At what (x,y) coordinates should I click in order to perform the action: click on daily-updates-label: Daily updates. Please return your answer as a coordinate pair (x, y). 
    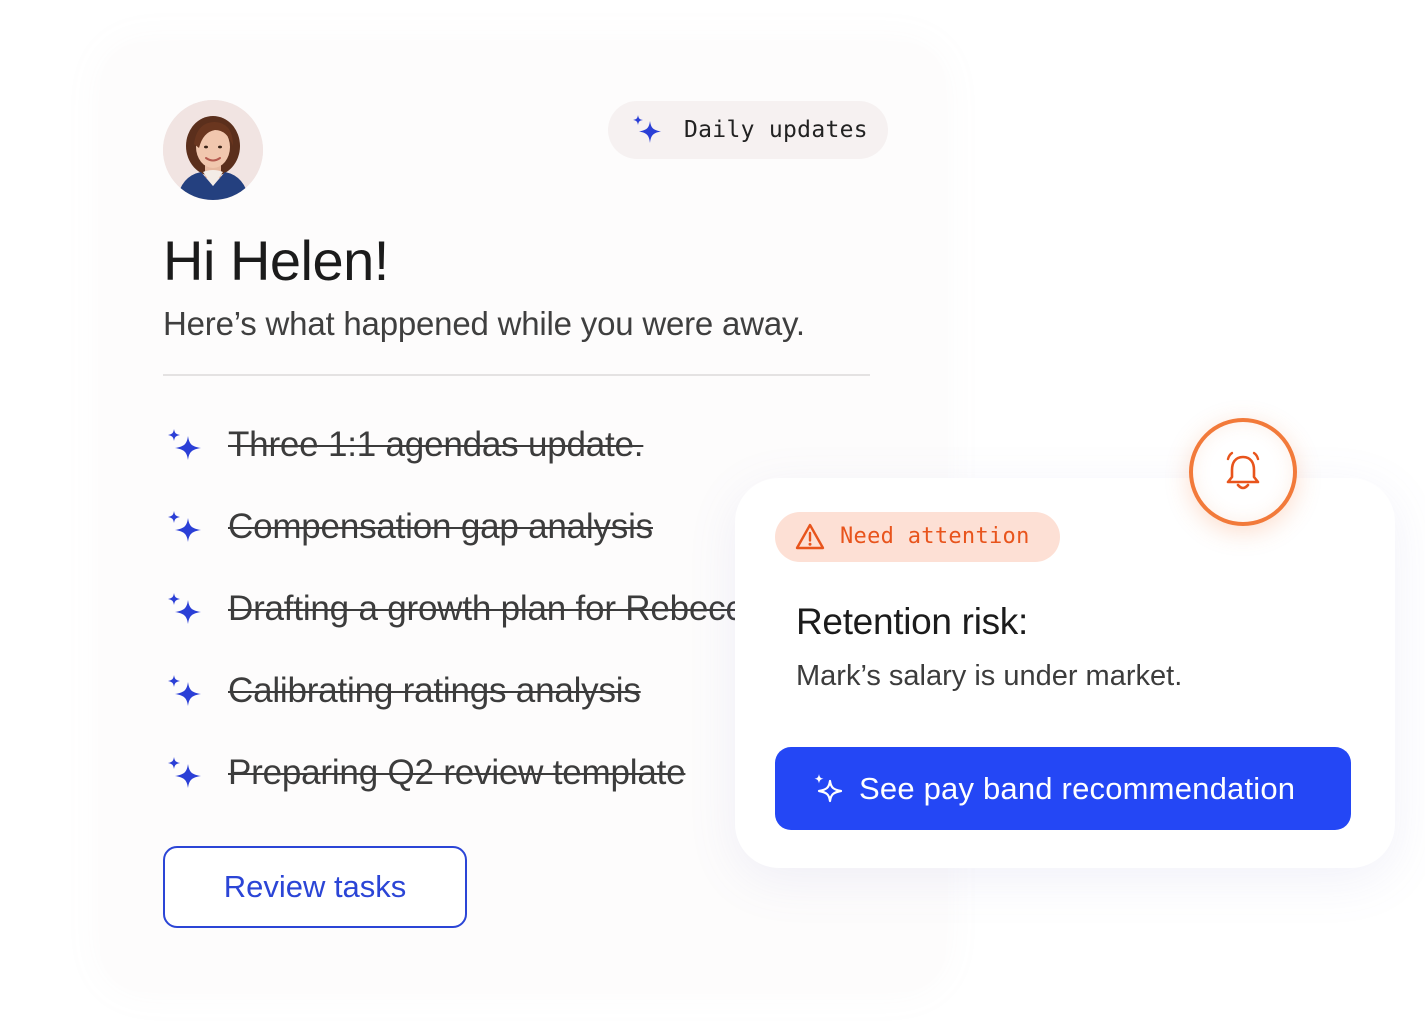
    Looking at the image, I should click on (776, 130).